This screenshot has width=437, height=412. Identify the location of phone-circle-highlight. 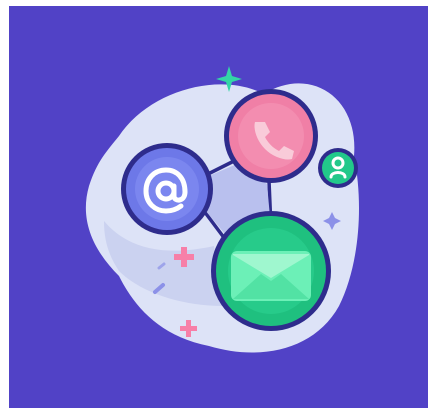
(271, 136).